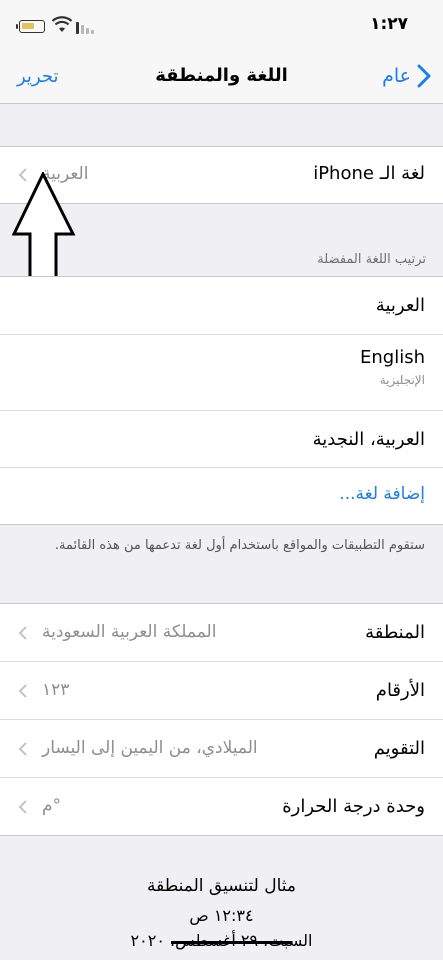 The height and width of the screenshot is (960, 443). Describe the element at coordinates (392, 357) in the screenshot. I see `language-item-label: English` at that location.